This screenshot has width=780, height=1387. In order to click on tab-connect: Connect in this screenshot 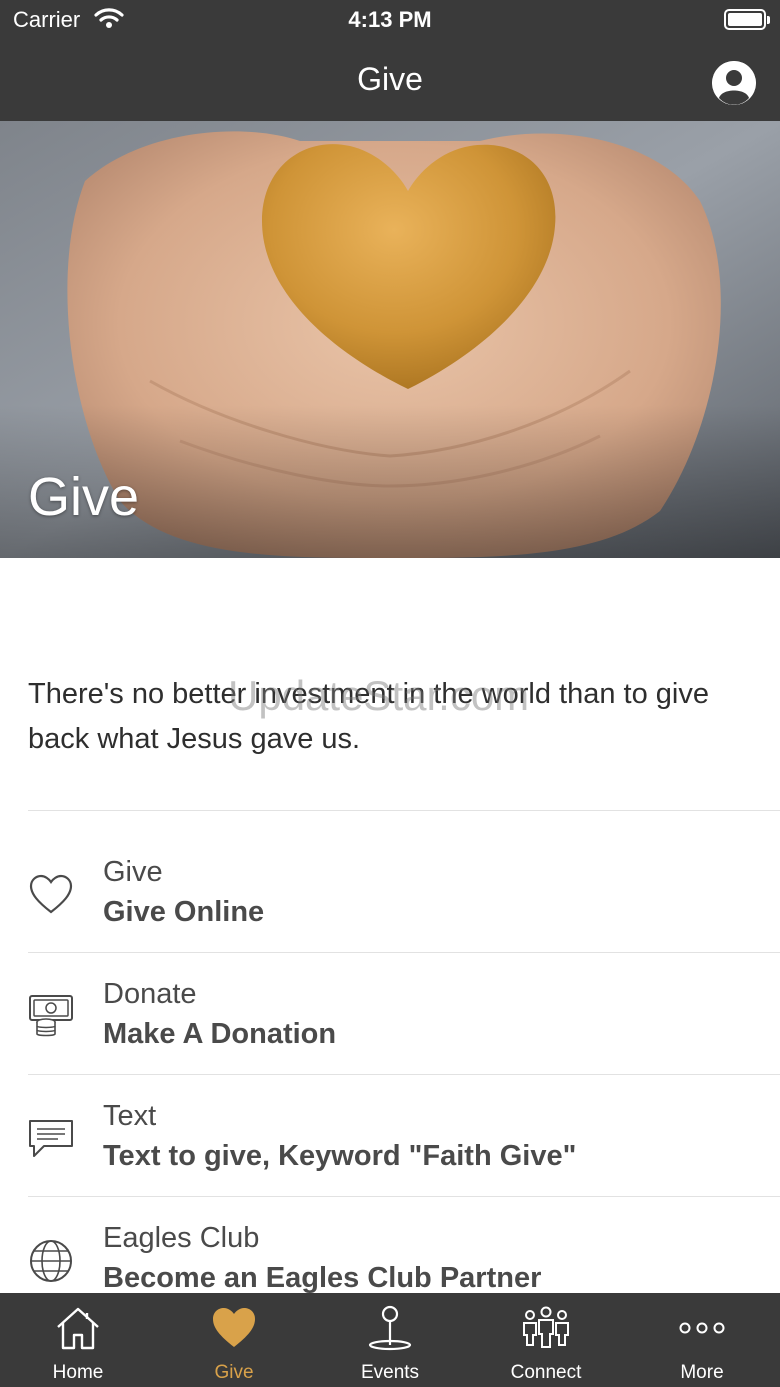, I will do `click(546, 1340)`.